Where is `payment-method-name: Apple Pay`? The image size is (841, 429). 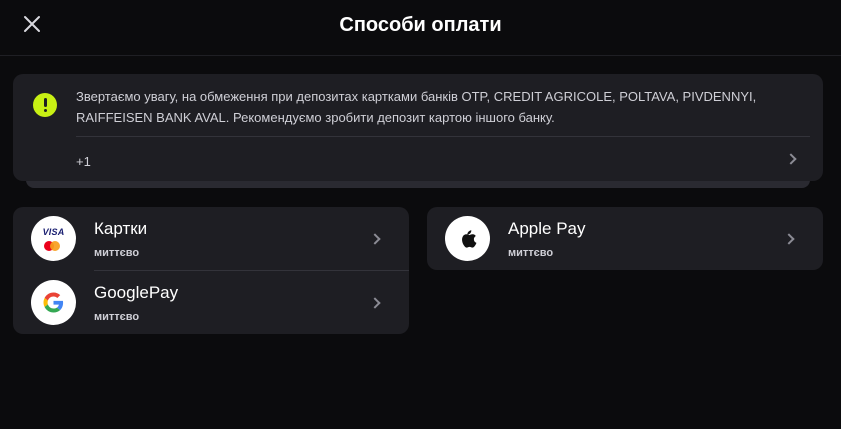
payment-method-name: Apple Pay is located at coordinates (547, 228).